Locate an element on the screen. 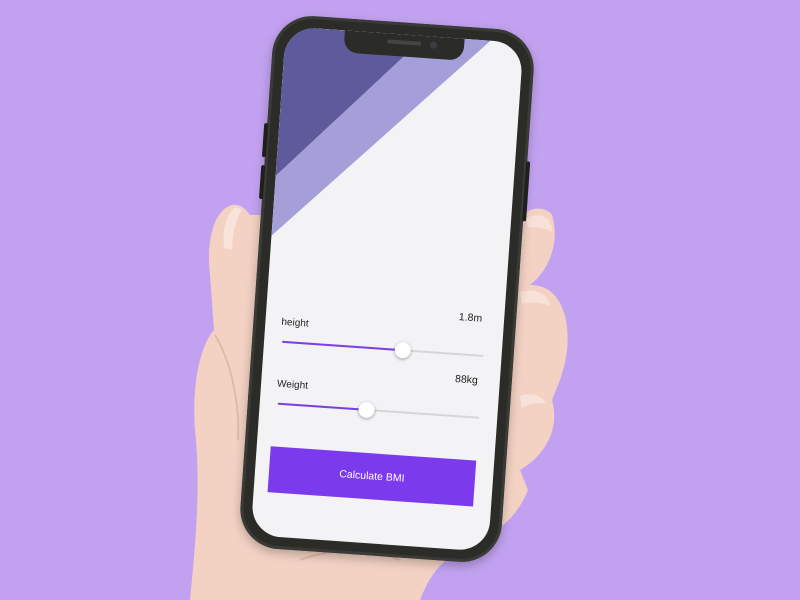  side-button is located at coordinates (526, 191).